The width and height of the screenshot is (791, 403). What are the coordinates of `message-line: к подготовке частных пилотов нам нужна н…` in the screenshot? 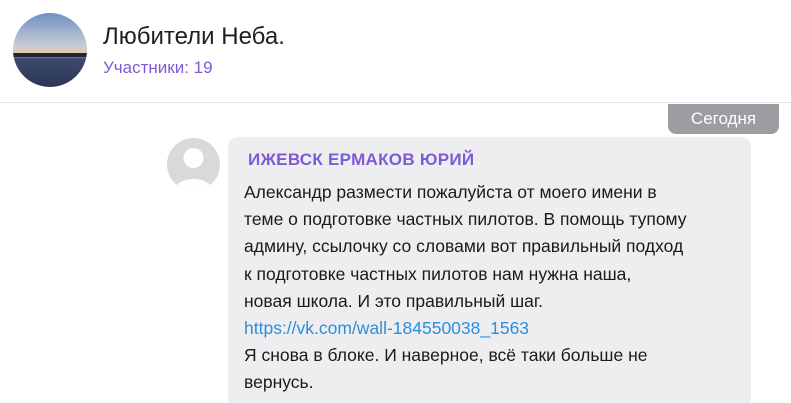 It's located at (438, 273).